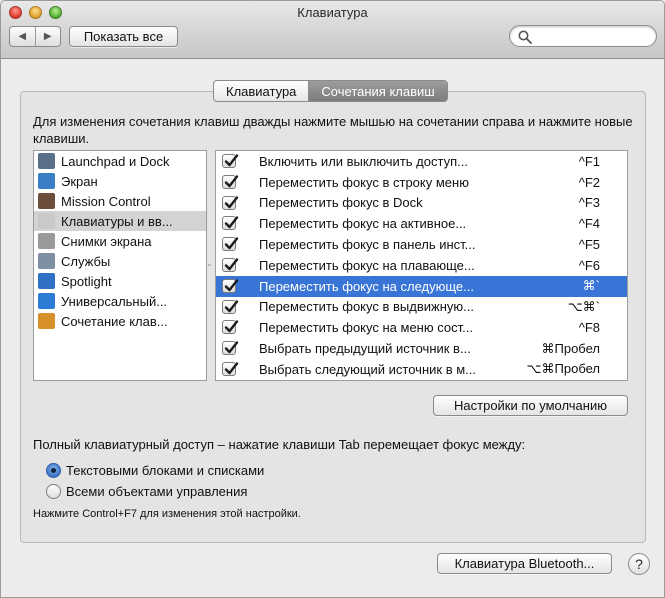 The width and height of the screenshot is (665, 598). Describe the element at coordinates (571, 349) in the screenshot. I see `shortcut-key: ⌘Пробел` at that location.